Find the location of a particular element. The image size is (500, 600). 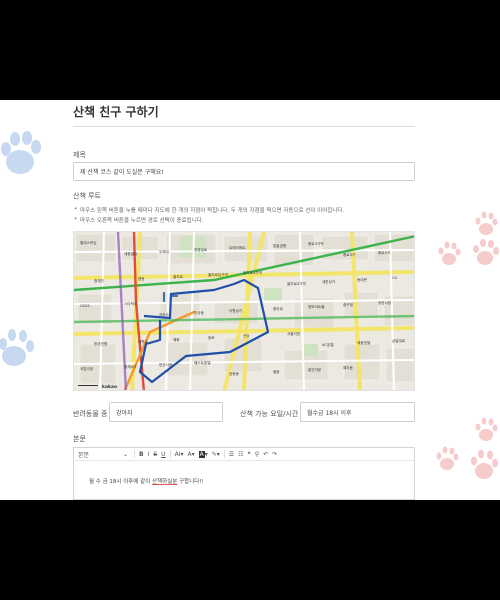

walk-time-label: 산책 가능 요일/시간 is located at coordinates (269, 414).